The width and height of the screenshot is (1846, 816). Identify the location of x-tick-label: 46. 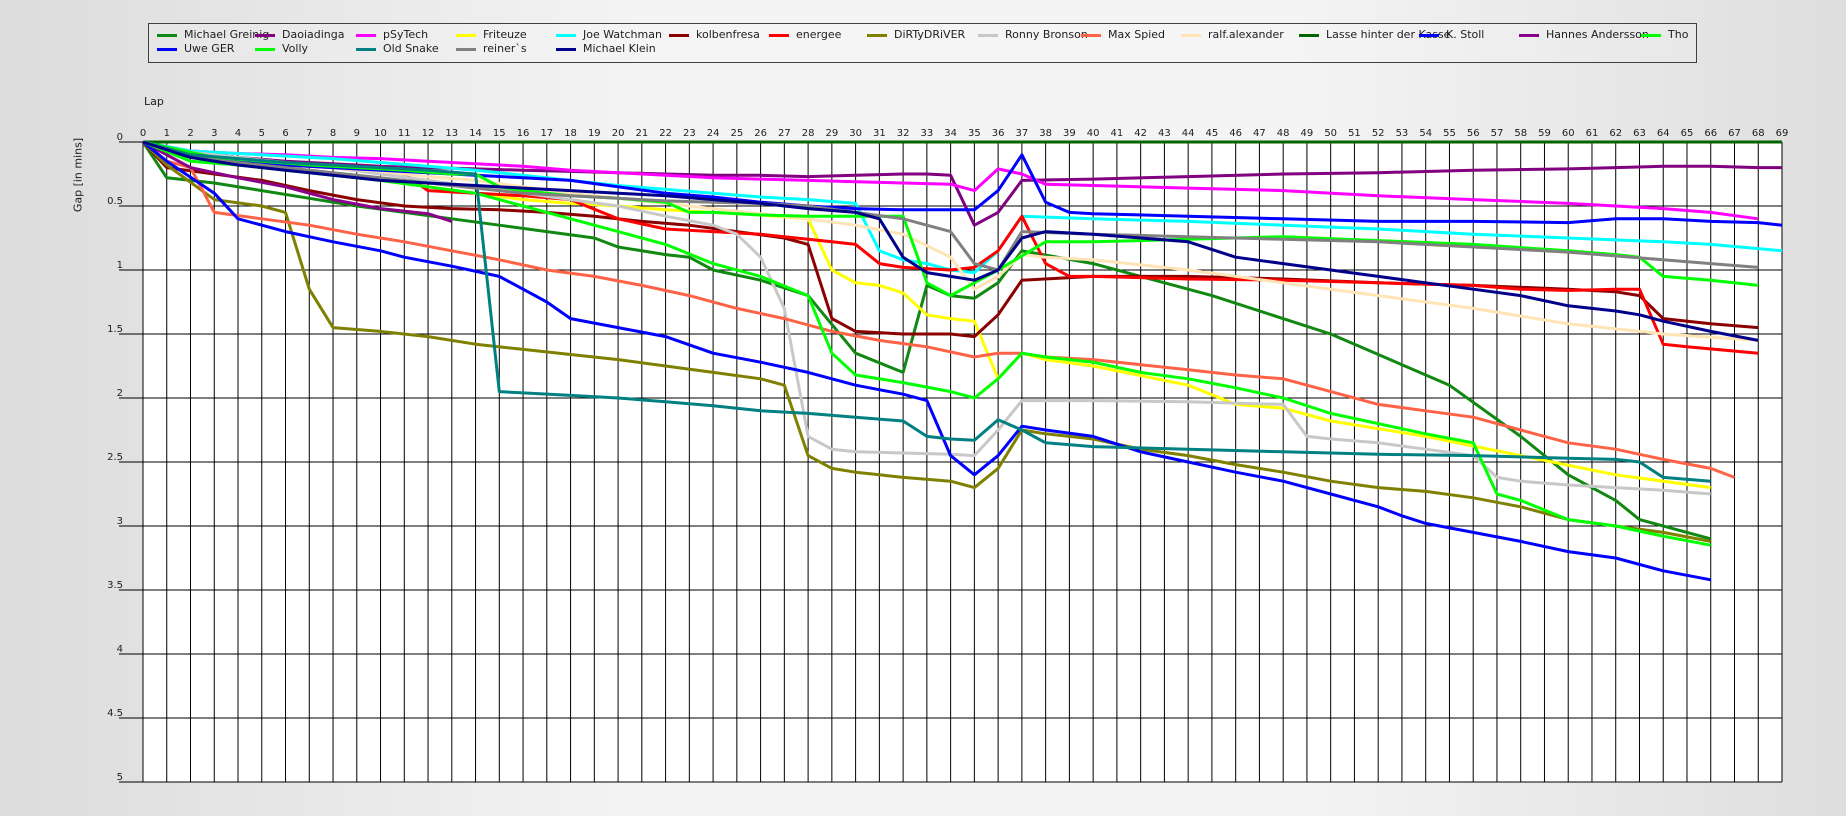
(1235, 133).